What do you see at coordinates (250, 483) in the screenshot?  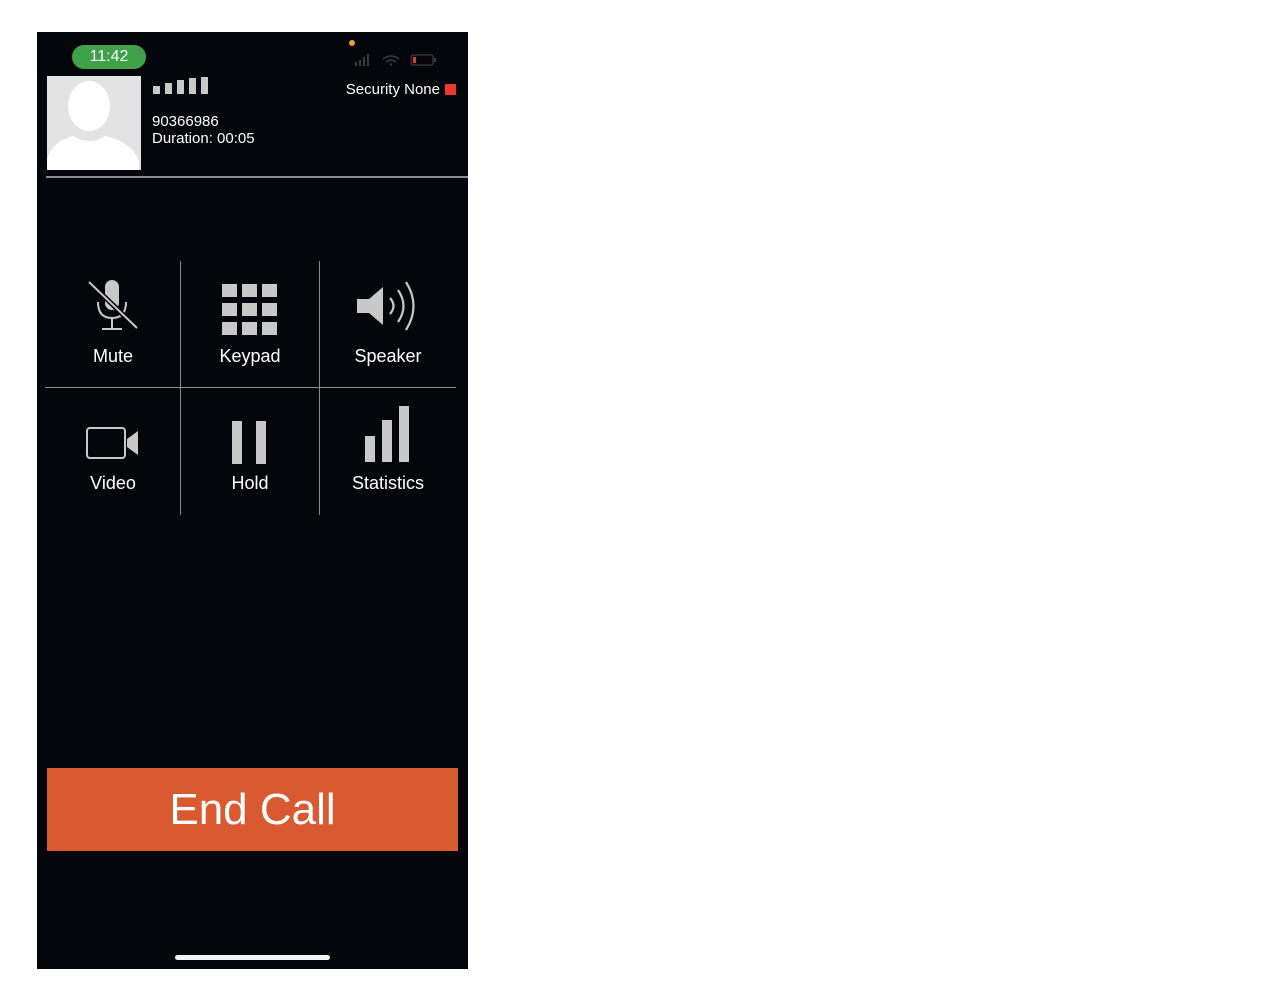 I see `hold-label: Hold` at bounding box center [250, 483].